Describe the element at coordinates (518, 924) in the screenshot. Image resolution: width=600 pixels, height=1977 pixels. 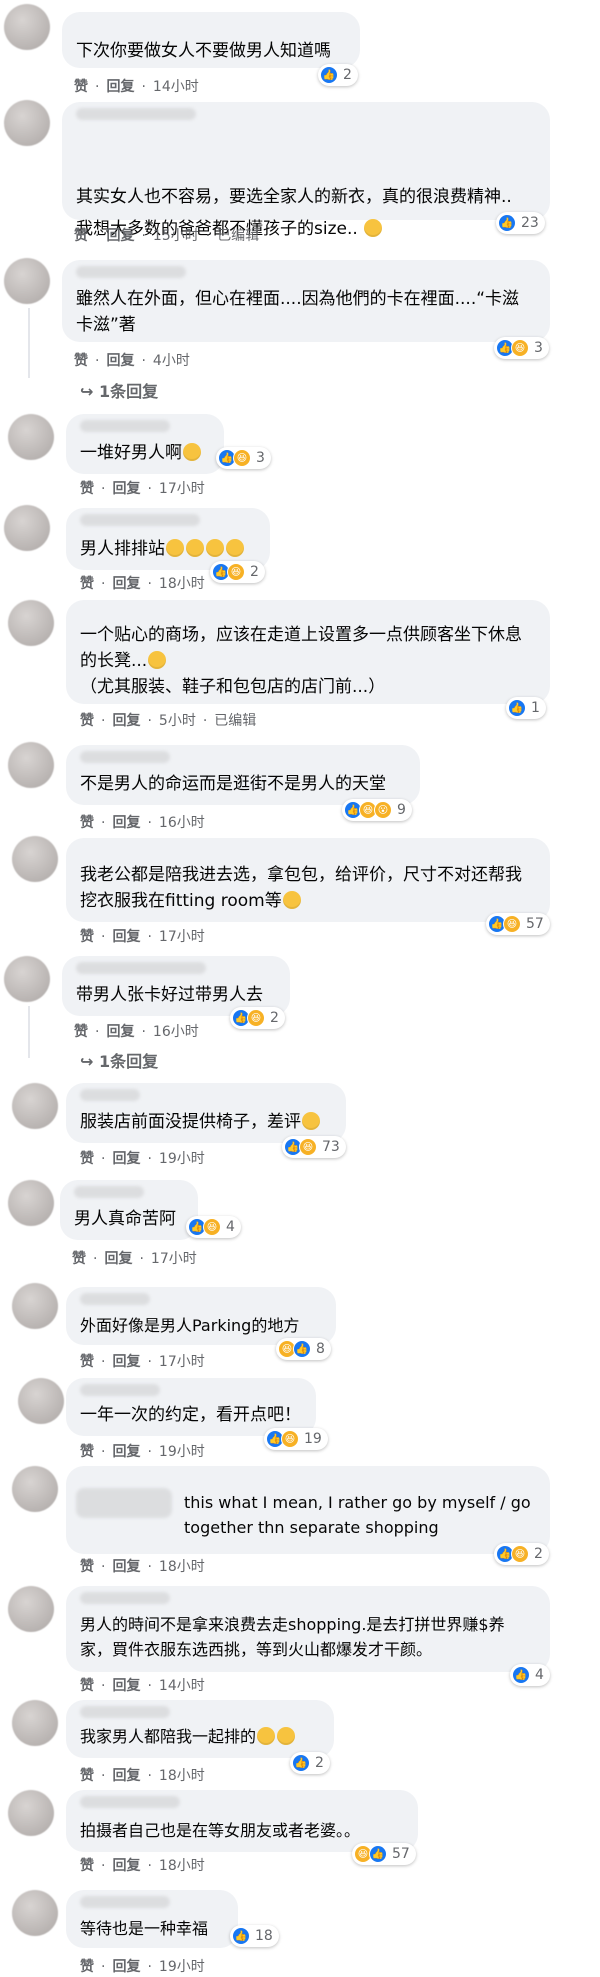
I see `reaction-summary: 👍 😆 57` at that location.